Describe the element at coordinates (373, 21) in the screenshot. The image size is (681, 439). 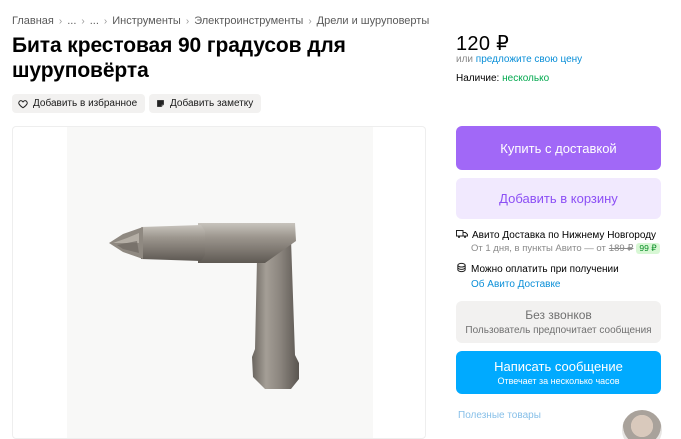
I see `breadcrumb-drills: Дрели и шуруповерты` at that location.